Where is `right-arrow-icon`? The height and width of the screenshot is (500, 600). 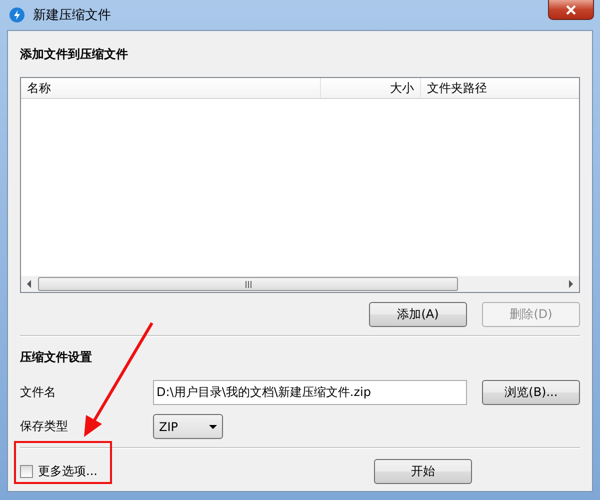 right-arrow-icon is located at coordinates (571, 284).